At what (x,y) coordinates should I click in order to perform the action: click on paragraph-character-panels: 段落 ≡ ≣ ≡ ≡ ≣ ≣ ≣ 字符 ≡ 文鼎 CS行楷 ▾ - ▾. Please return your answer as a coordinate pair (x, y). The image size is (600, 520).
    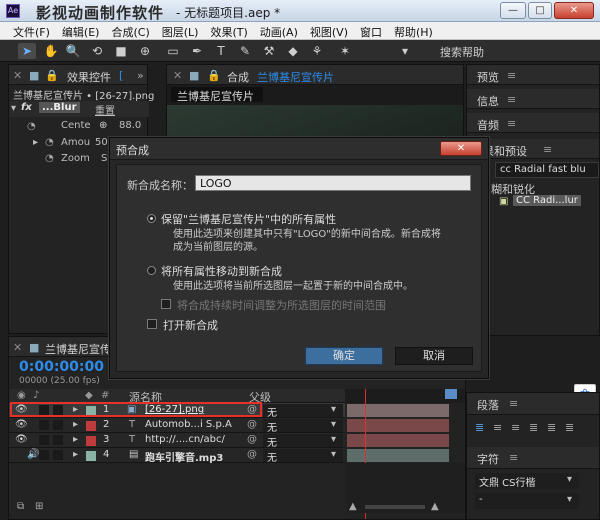
    Looking at the image, I should click on (533, 456).